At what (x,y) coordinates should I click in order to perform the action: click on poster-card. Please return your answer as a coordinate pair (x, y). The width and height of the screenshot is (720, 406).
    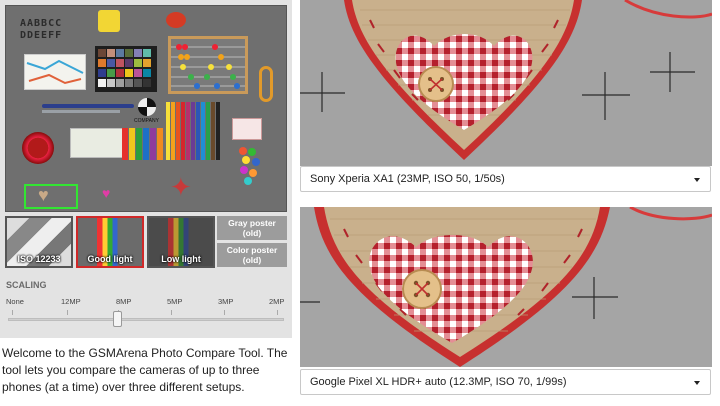
    Looking at the image, I should click on (247, 129).